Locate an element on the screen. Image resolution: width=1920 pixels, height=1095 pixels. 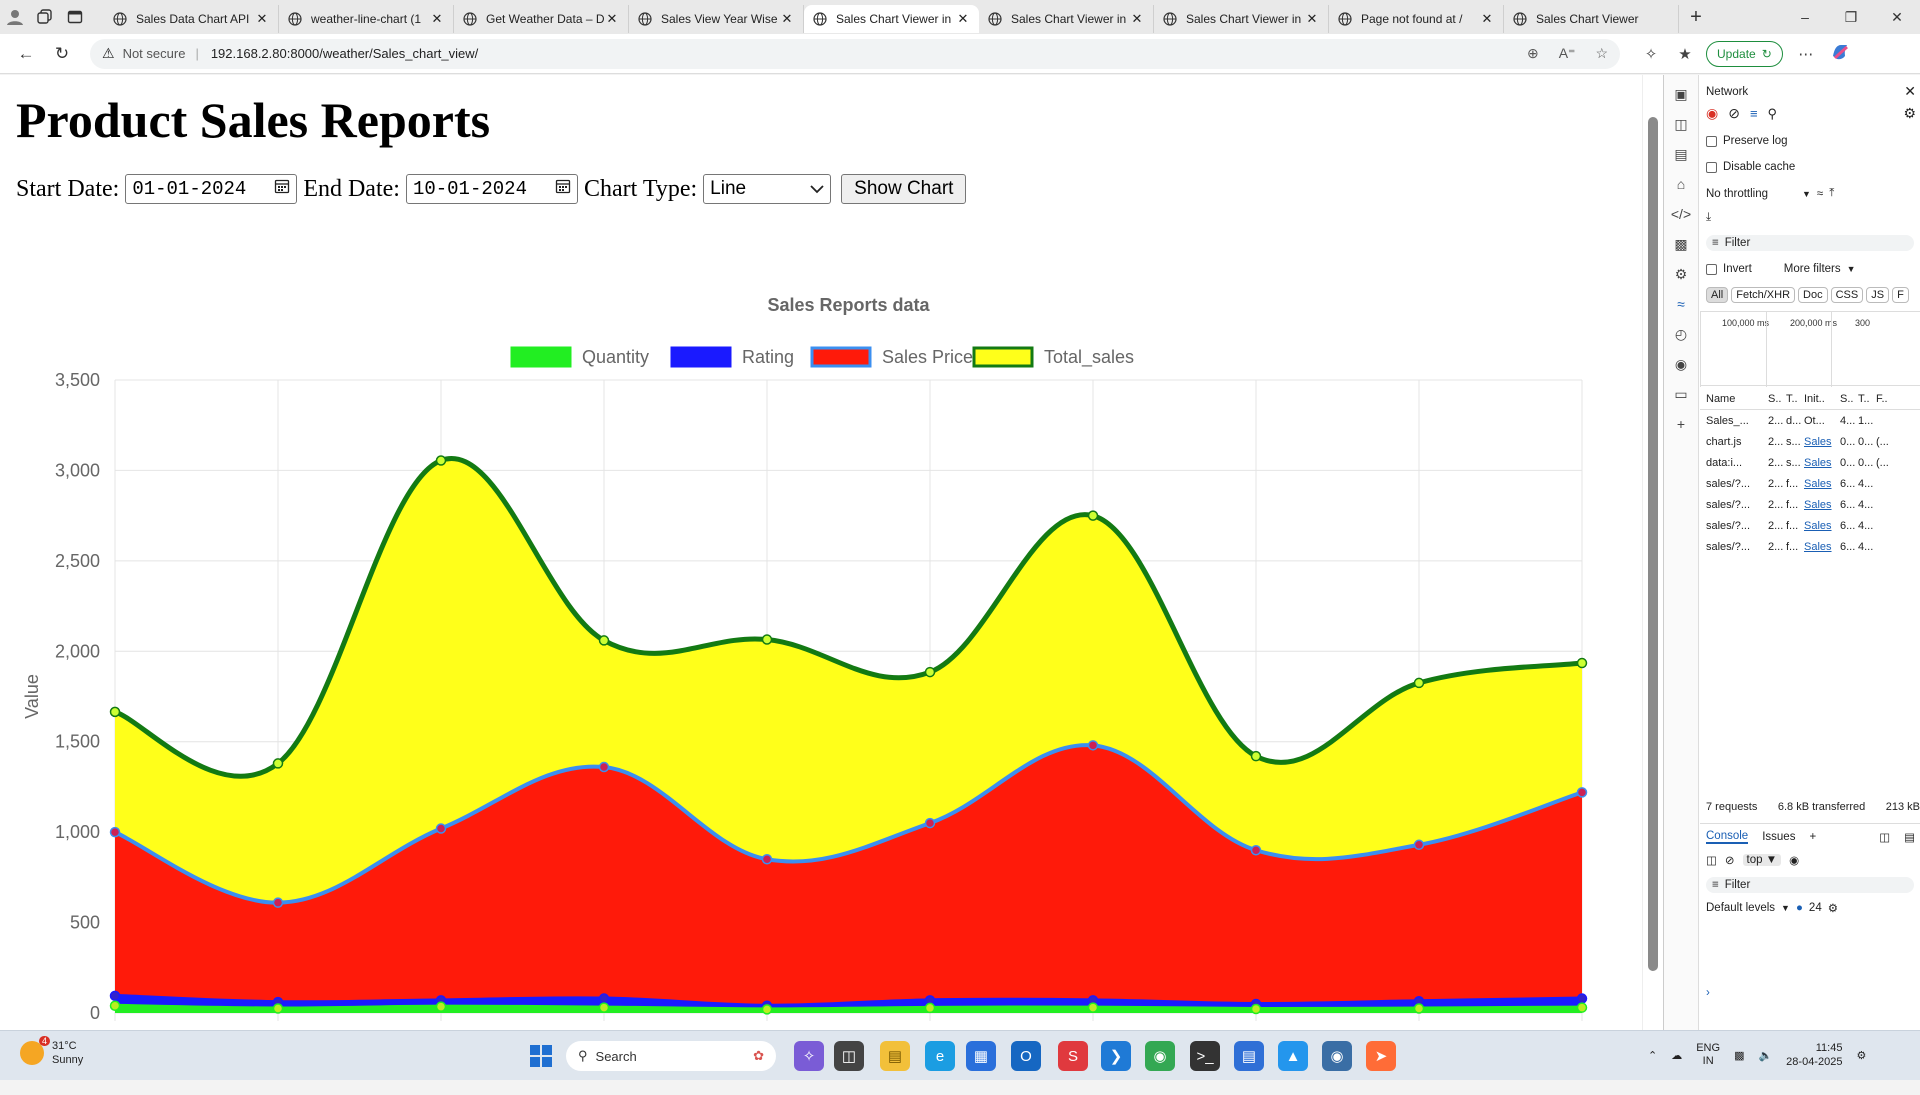
minimize-button: – is located at coordinates (1805, 17).